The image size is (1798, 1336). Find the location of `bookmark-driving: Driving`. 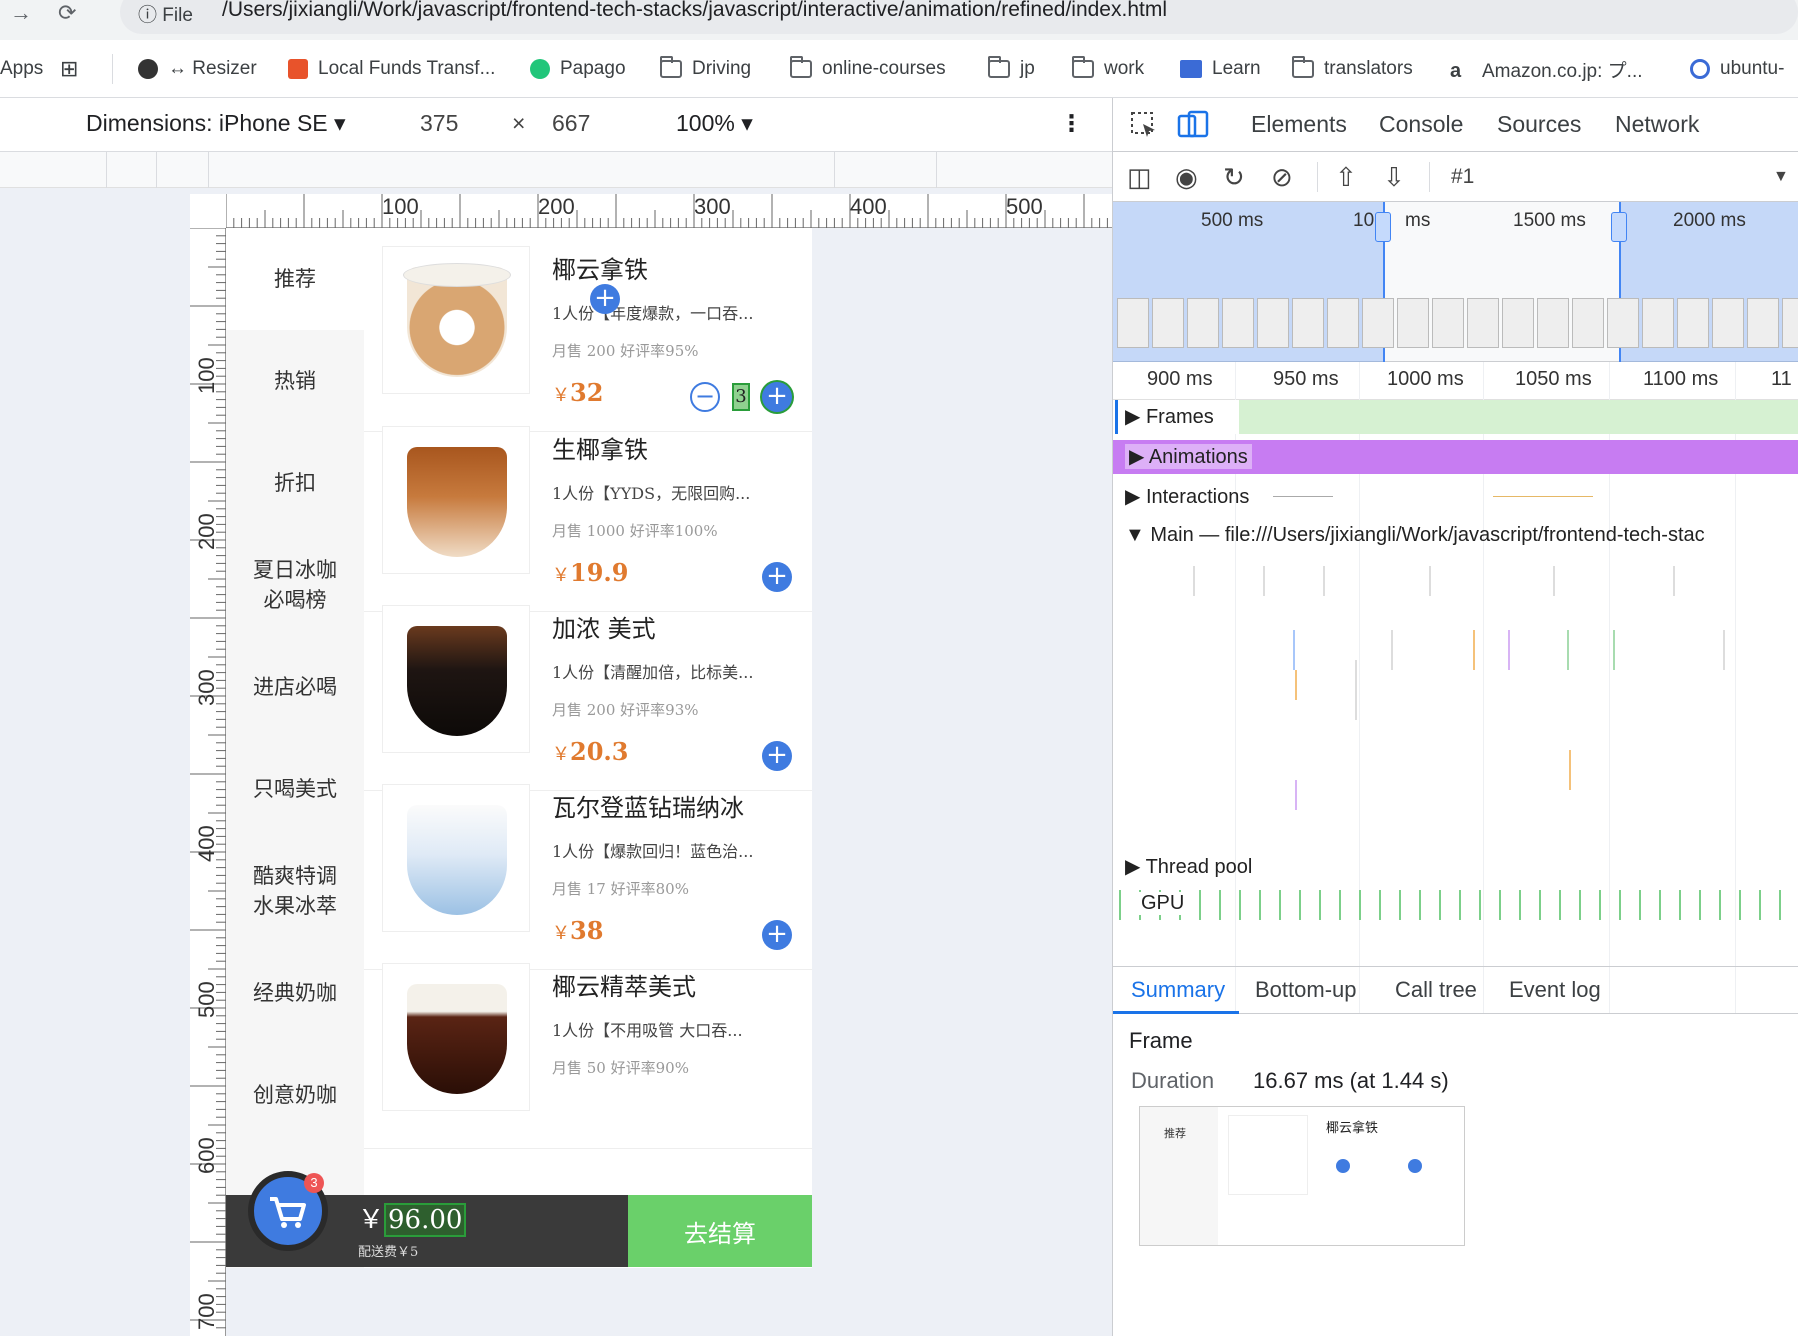

bookmark-driving: Driving is located at coordinates (705, 69).